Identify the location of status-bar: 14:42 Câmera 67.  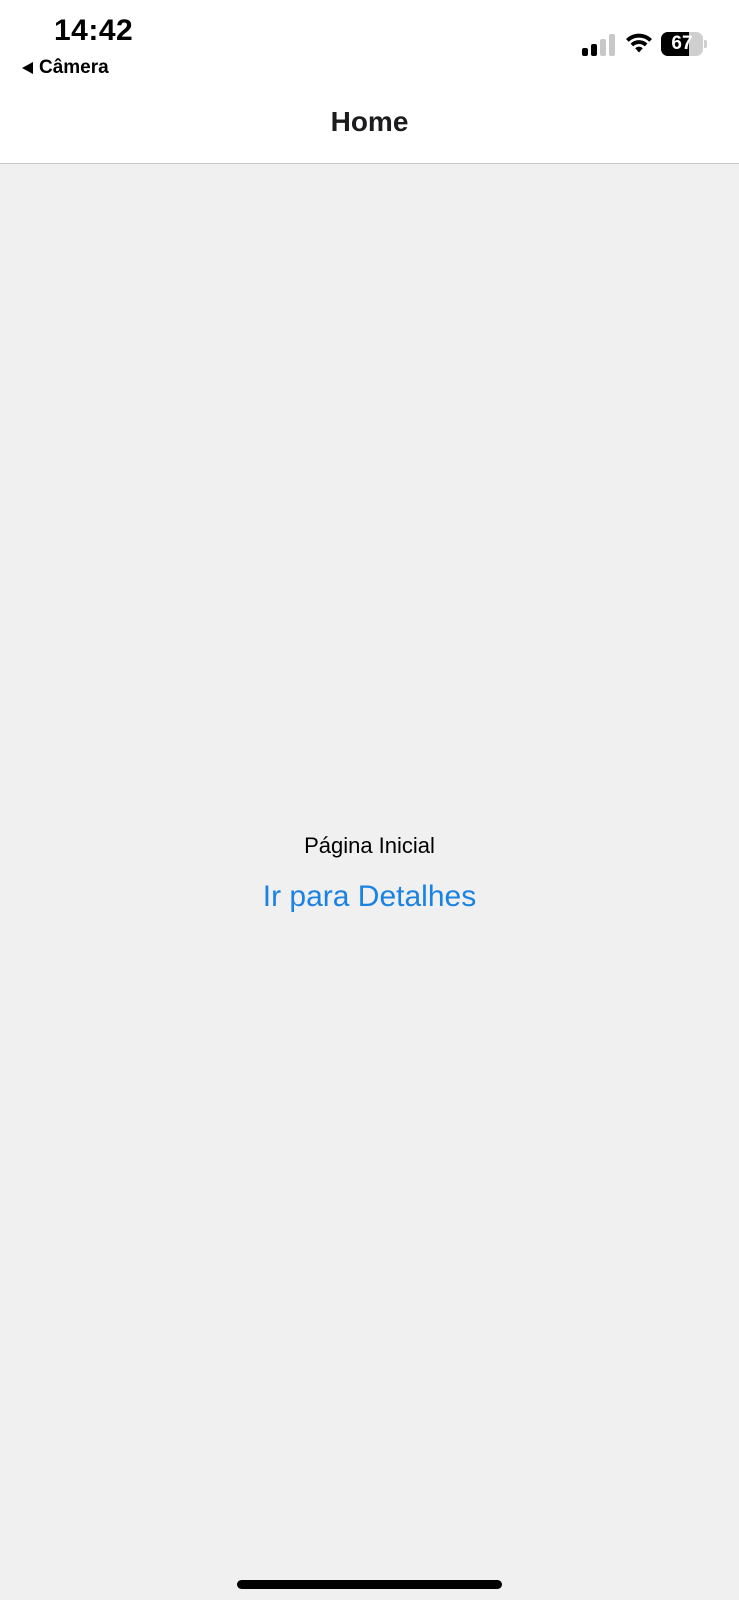
(369, 45).